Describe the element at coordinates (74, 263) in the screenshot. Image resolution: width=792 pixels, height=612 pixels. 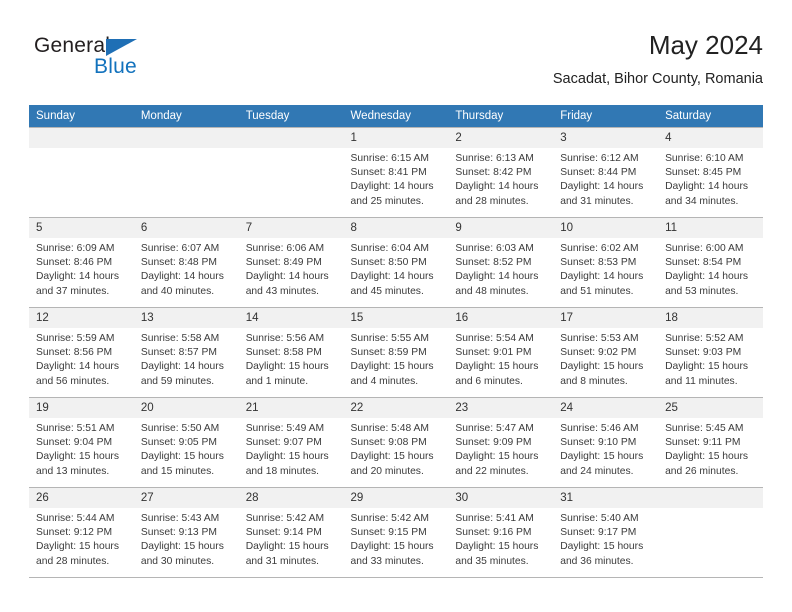
I see `sunset-text: Sunset: 8:46 PM` at that location.